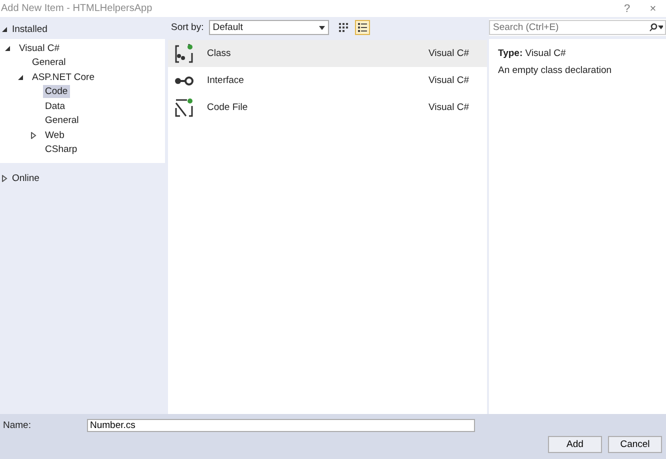  I want to click on name-field: Number.cs, so click(281, 425).